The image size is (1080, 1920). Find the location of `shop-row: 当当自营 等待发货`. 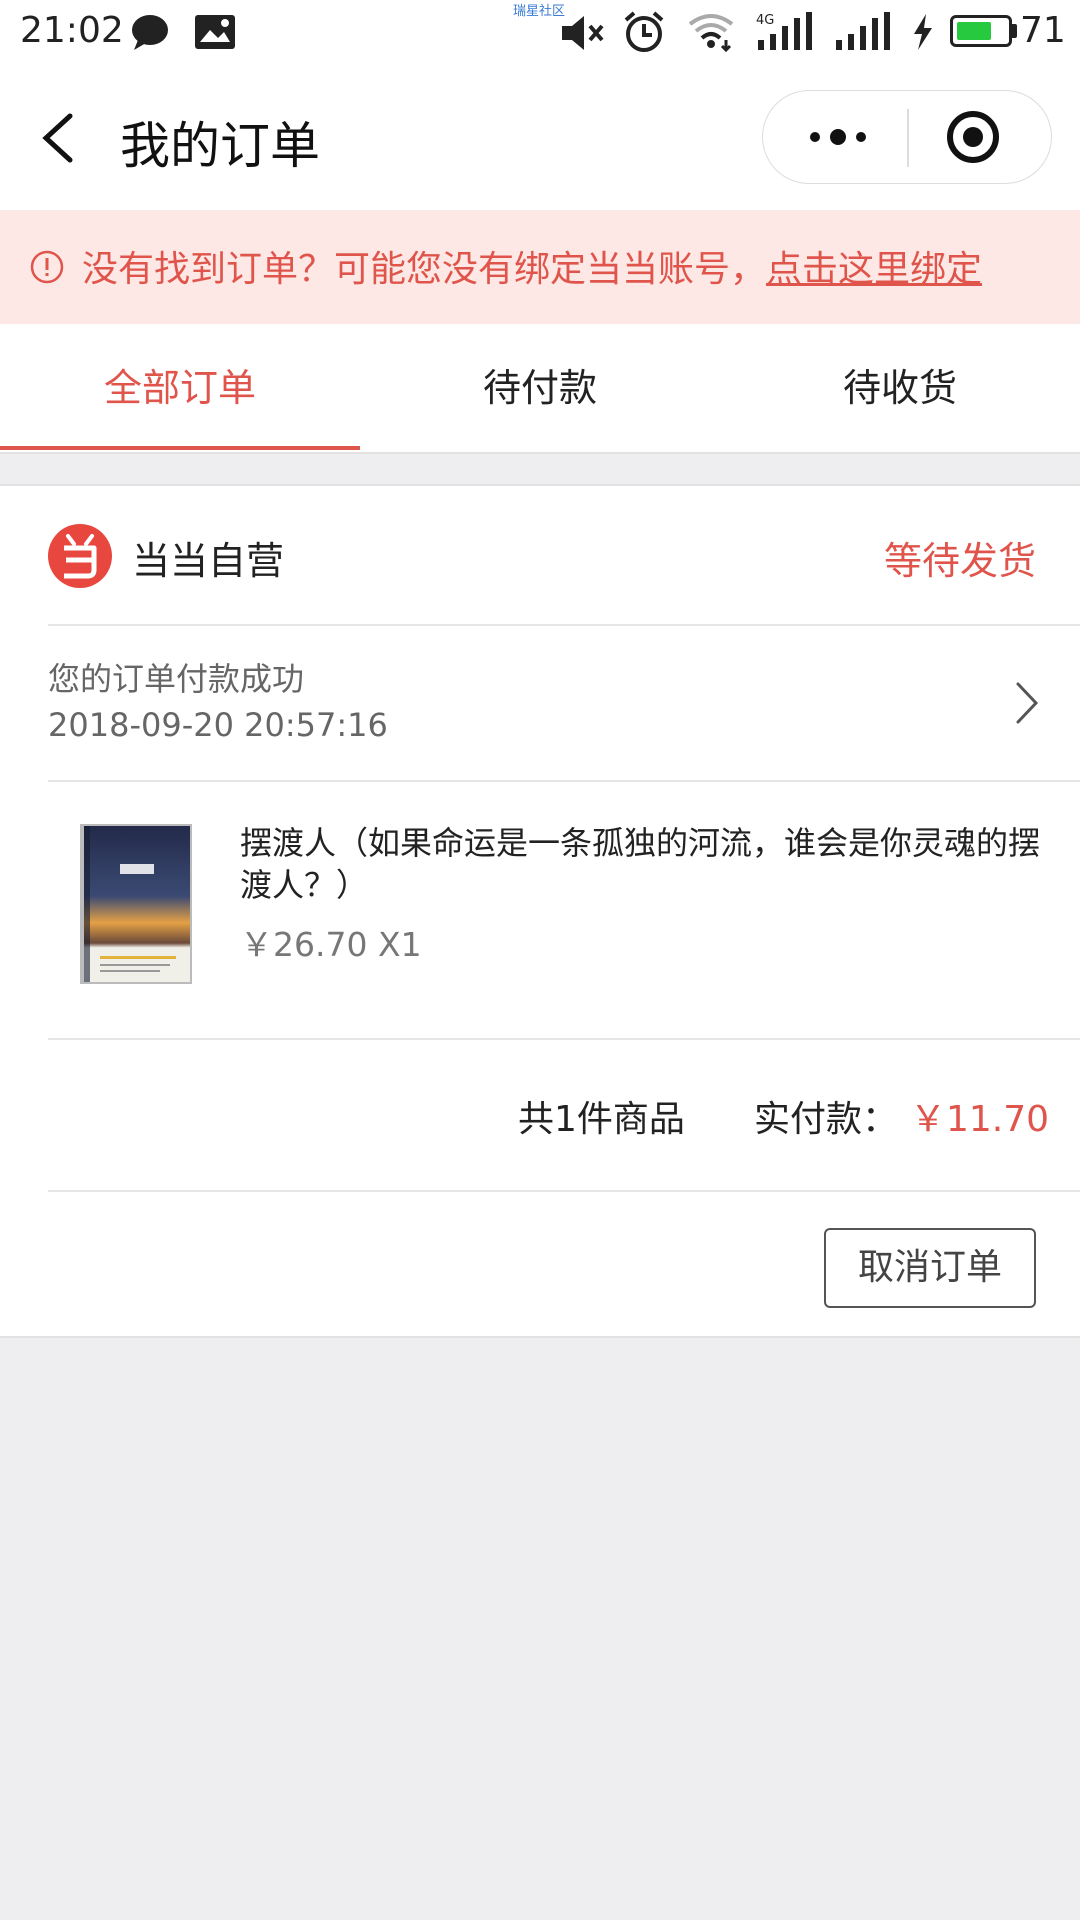

shop-row: 当当自营 等待发货 is located at coordinates (540, 555).